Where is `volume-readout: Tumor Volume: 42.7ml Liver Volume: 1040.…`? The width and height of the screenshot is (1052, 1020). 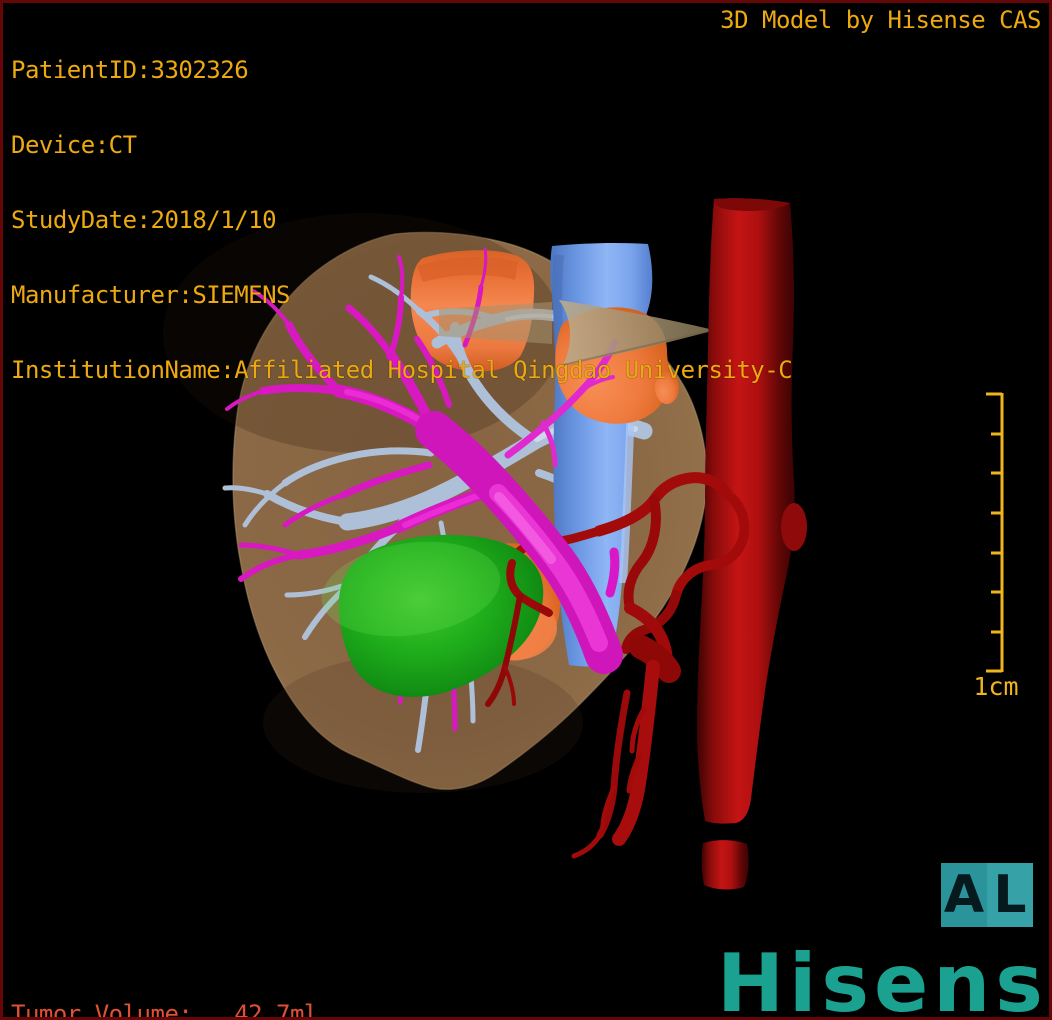 volume-readout: Tumor Volume: 42.7ml Liver Volume: 1040.… is located at coordinates (164, 986).